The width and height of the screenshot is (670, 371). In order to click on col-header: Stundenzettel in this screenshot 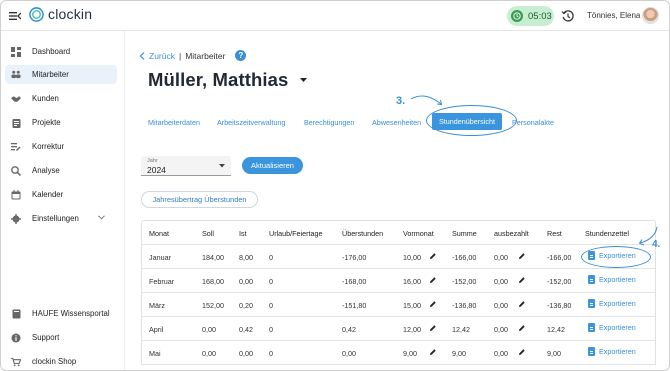, I will do `click(607, 233)`.